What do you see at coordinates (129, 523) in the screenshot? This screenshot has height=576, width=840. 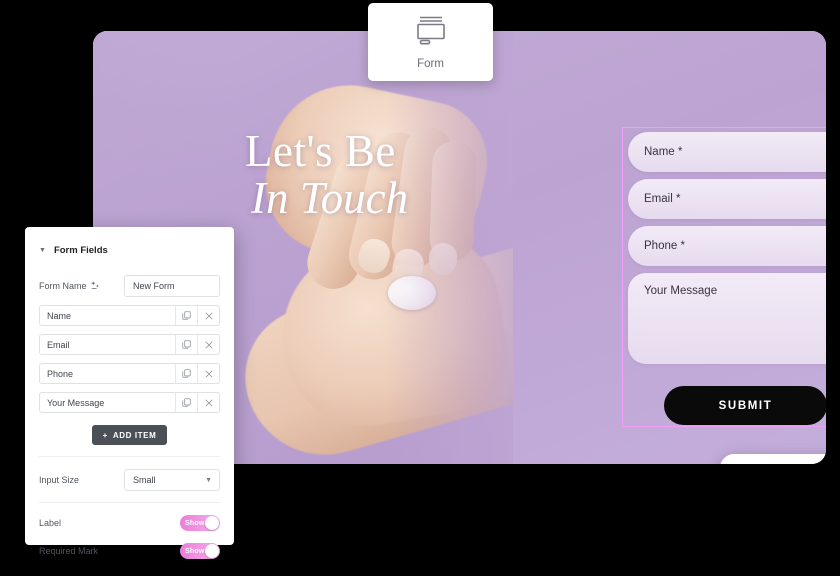 I see `label-toggle-row: Label Show` at bounding box center [129, 523].